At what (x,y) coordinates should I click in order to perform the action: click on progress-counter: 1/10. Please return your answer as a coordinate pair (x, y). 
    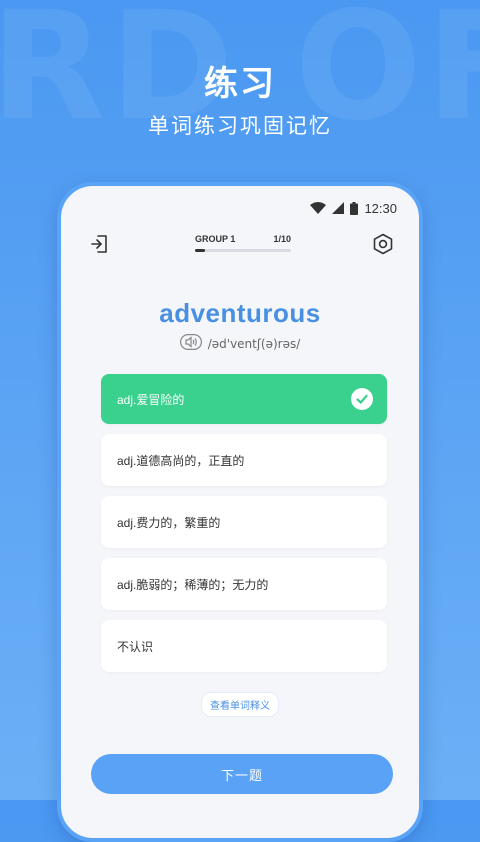
    Looking at the image, I should click on (282, 239).